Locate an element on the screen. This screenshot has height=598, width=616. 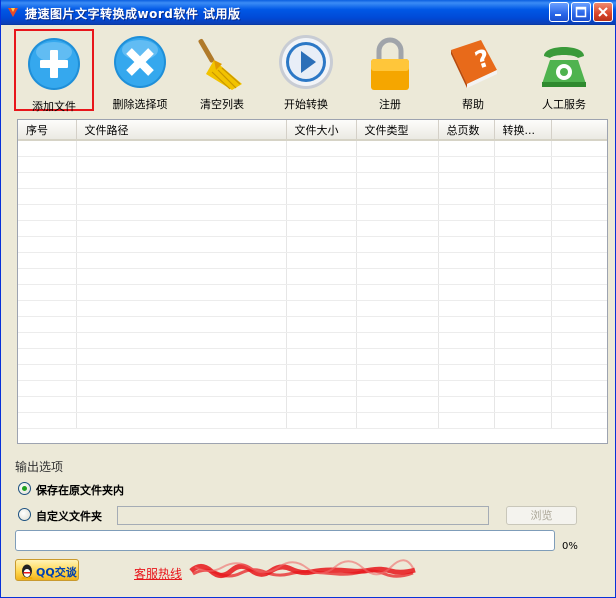
same-folder-label: 保存在原文件夹内 is located at coordinates (80, 490).